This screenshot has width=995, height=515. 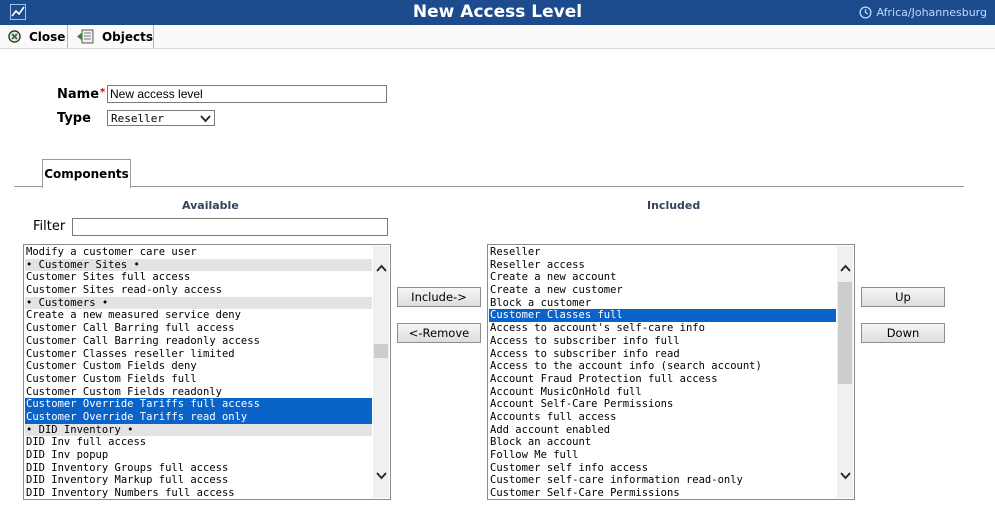 I want to click on list-item: Account Fraud Protection full access, so click(x=662, y=379).